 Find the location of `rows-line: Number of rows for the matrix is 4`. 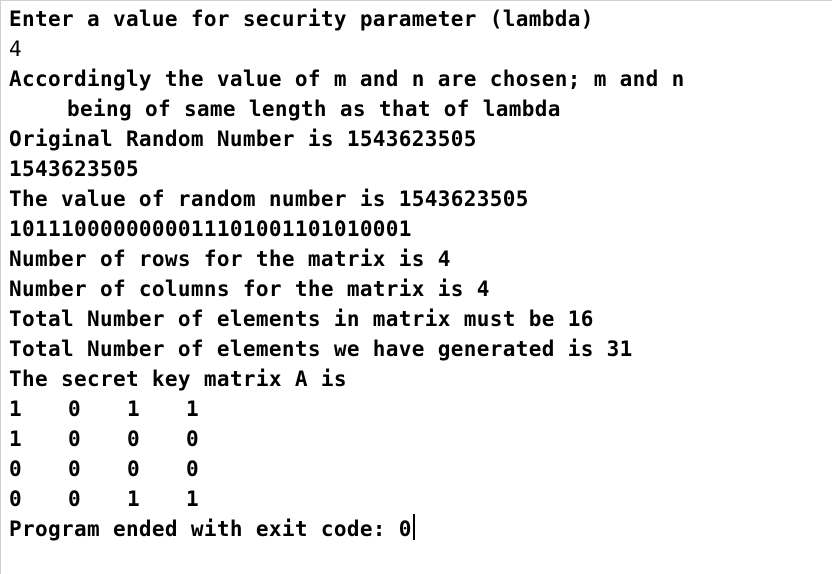

rows-line: Number of rows for the matrix is 4 is located at coordinates (230, 259).